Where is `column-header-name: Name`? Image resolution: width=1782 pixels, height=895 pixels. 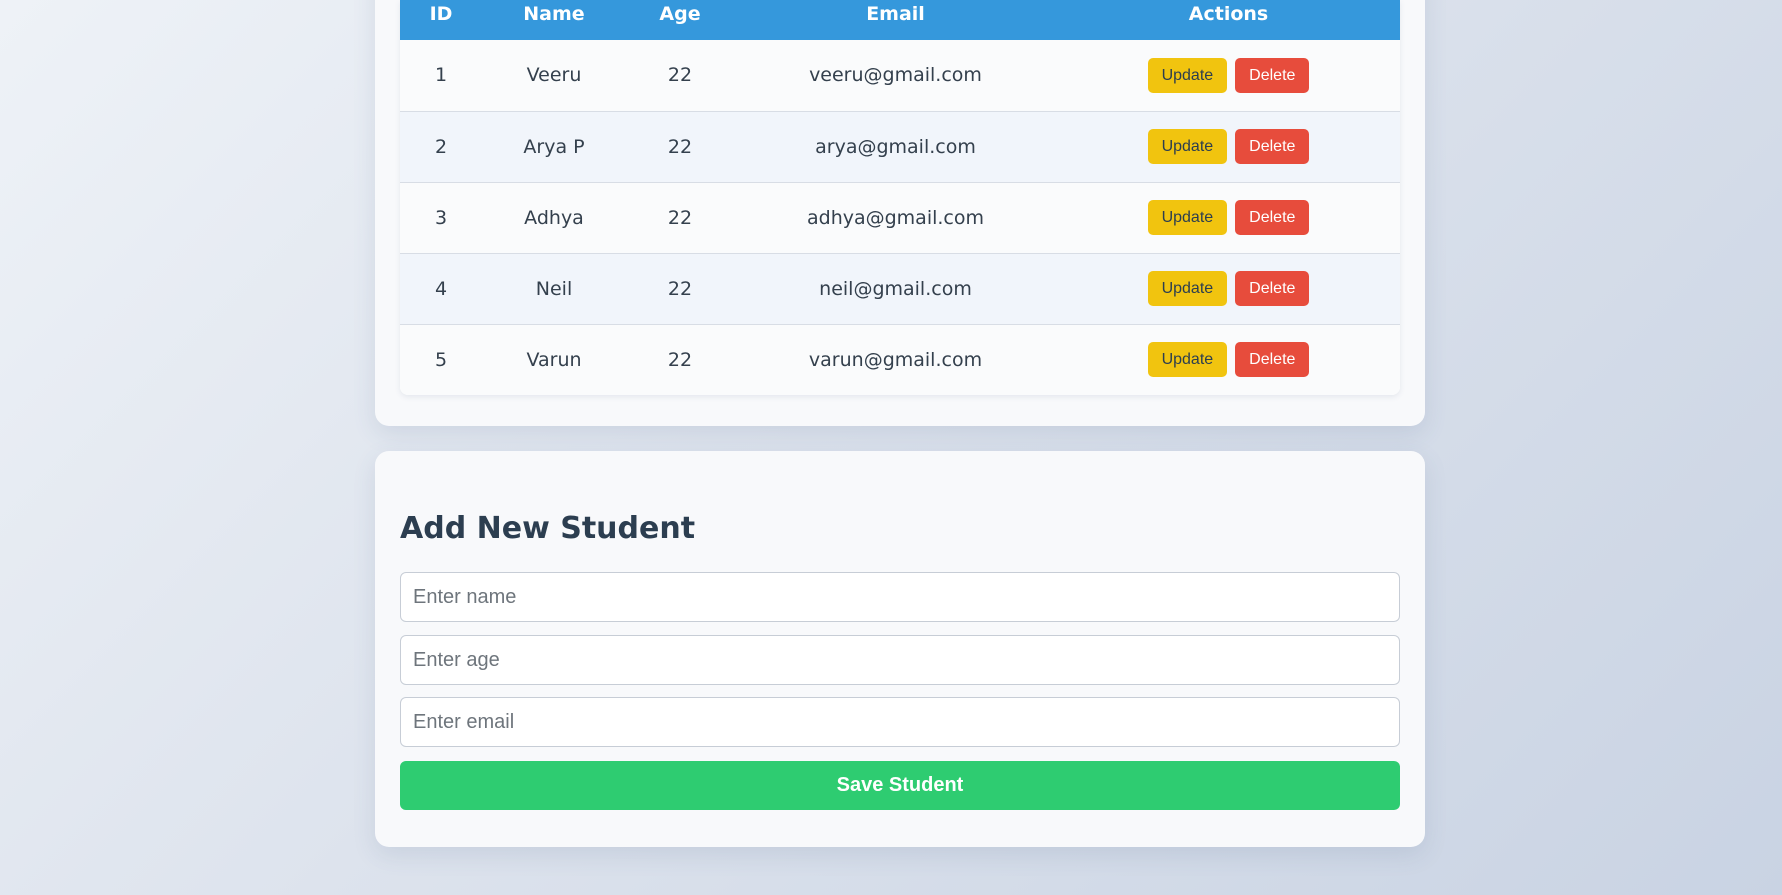 column-header-name: Name is located at coordinates (554, 14).